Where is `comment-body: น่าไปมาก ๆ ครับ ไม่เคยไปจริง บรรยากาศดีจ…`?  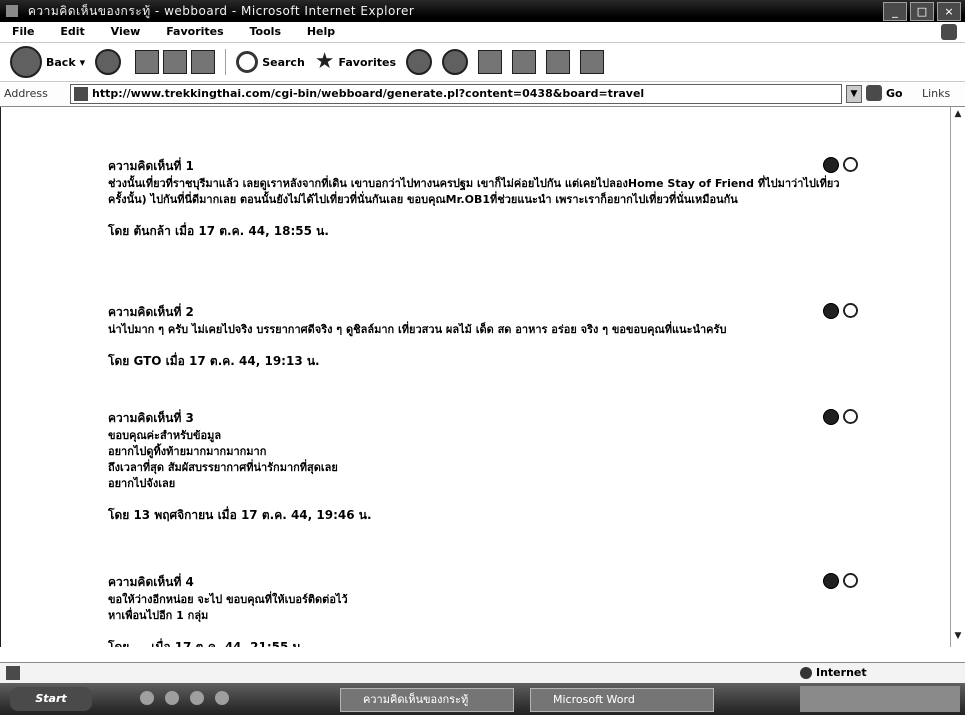 comment-body: น่าไปมาก ๆ ครับ ไม่เคยไปจริง บรรยากาศดีจ… is located at coordinates (417, 329).